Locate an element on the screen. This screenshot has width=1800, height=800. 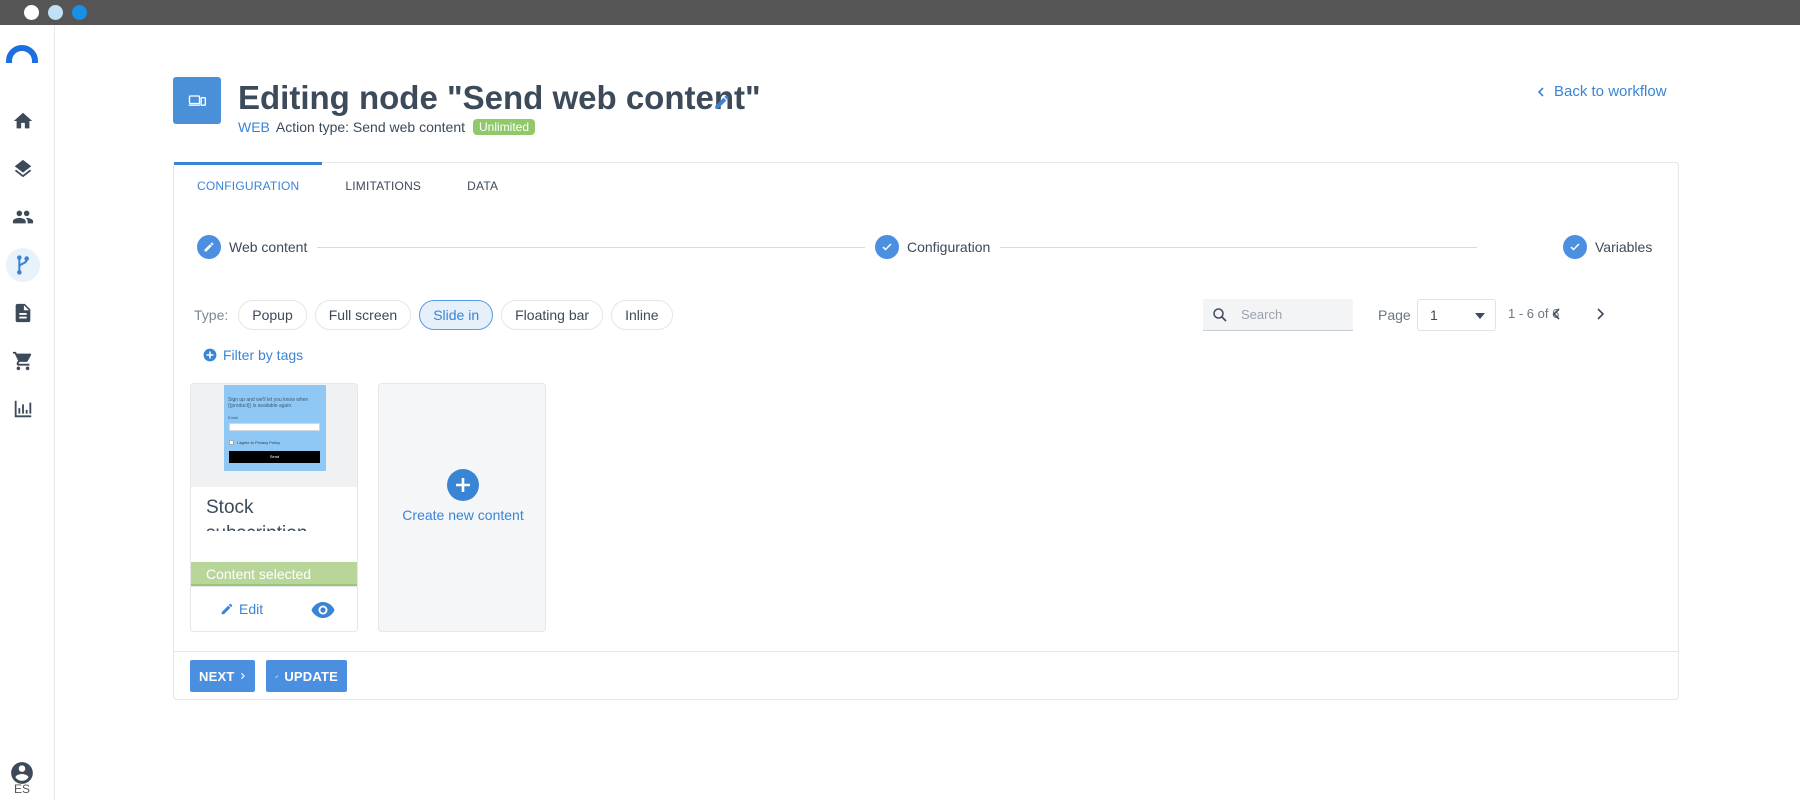
edit-label: Edit is located at coordinates (251, 609).